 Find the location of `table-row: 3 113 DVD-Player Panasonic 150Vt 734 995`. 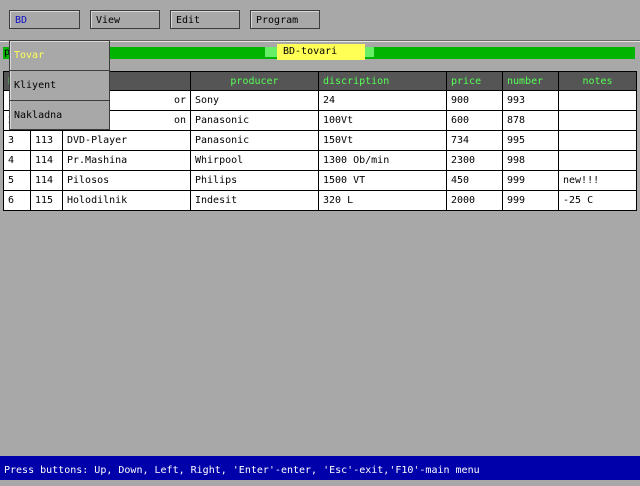

table-row: 3 113 DVD-Player Panasonic 150Vt 734 995 is located at coordinates (320, 140).